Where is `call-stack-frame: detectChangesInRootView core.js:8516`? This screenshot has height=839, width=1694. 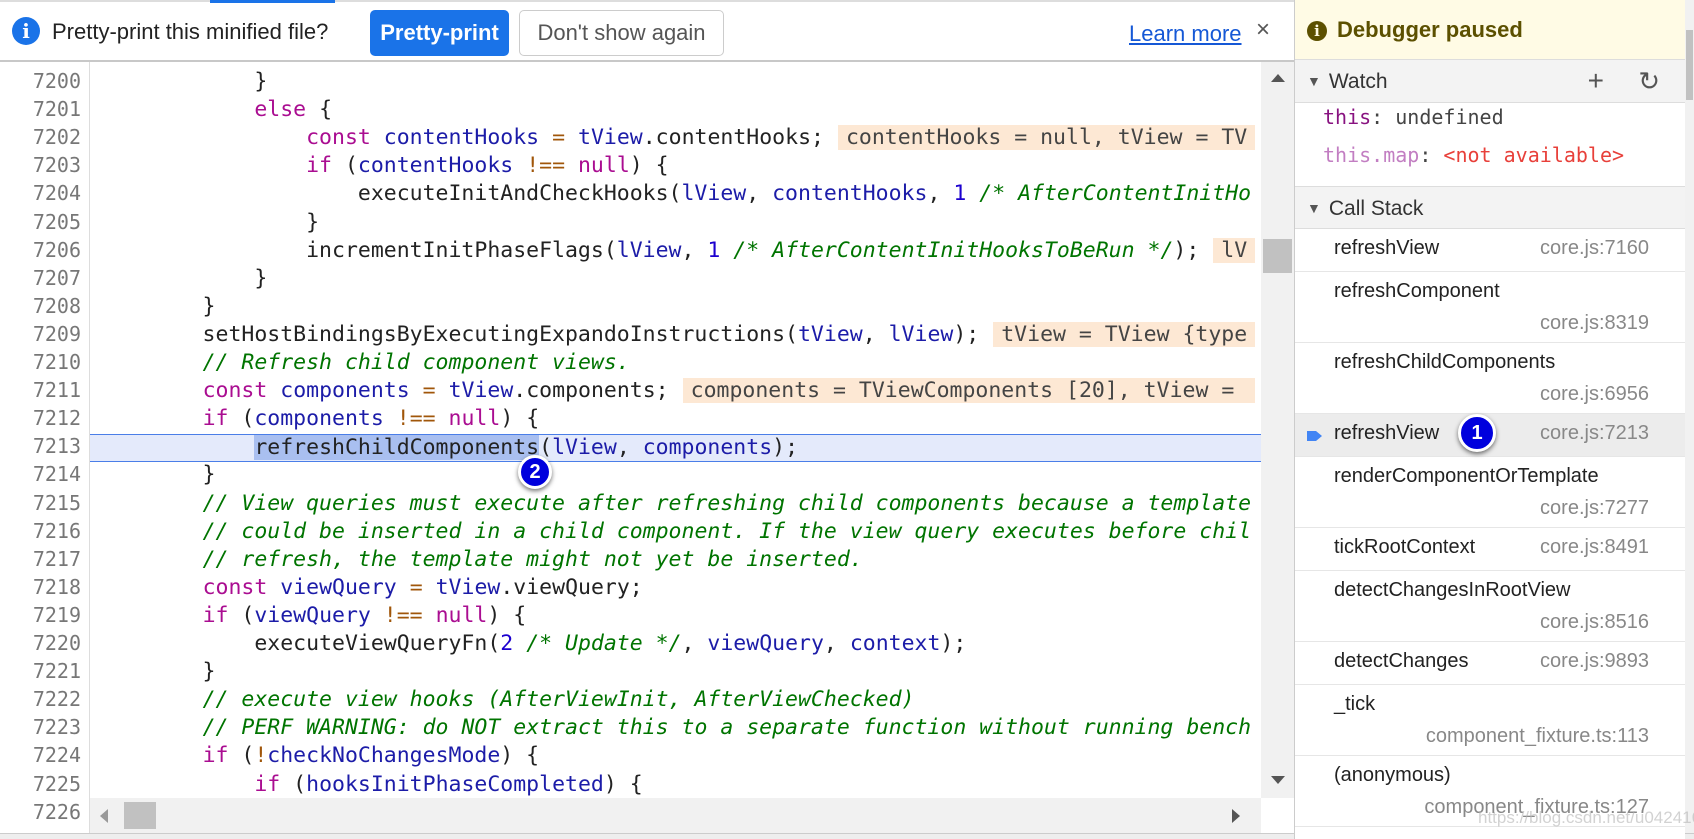
call-stack-frame: detectChangesInRootView core.js:8516 is located at coordinates (1490, 606).